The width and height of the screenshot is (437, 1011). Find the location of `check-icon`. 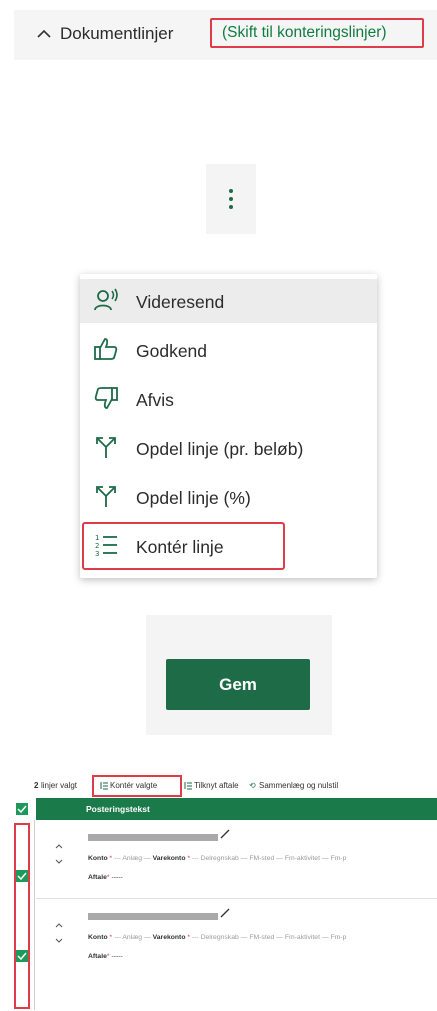

check-icon is located at coordinates (22, 809).